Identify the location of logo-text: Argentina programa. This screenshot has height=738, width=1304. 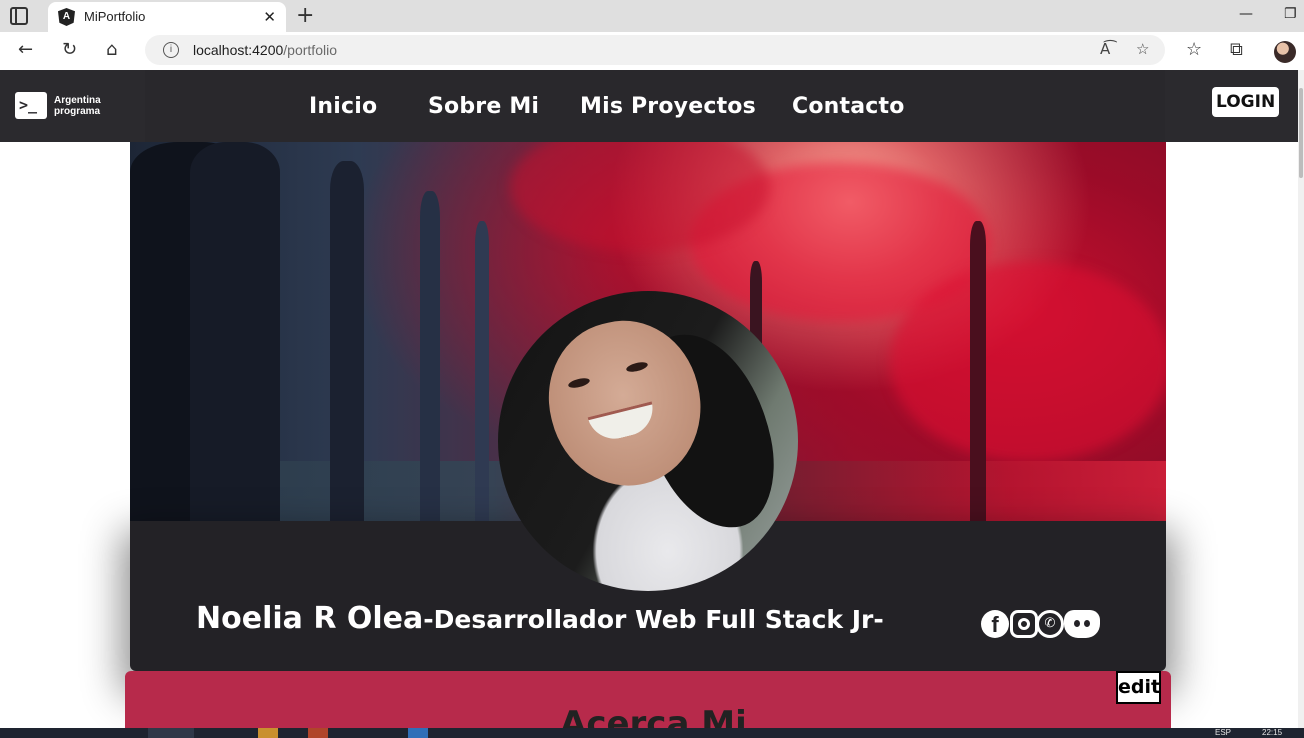
(77, 106).